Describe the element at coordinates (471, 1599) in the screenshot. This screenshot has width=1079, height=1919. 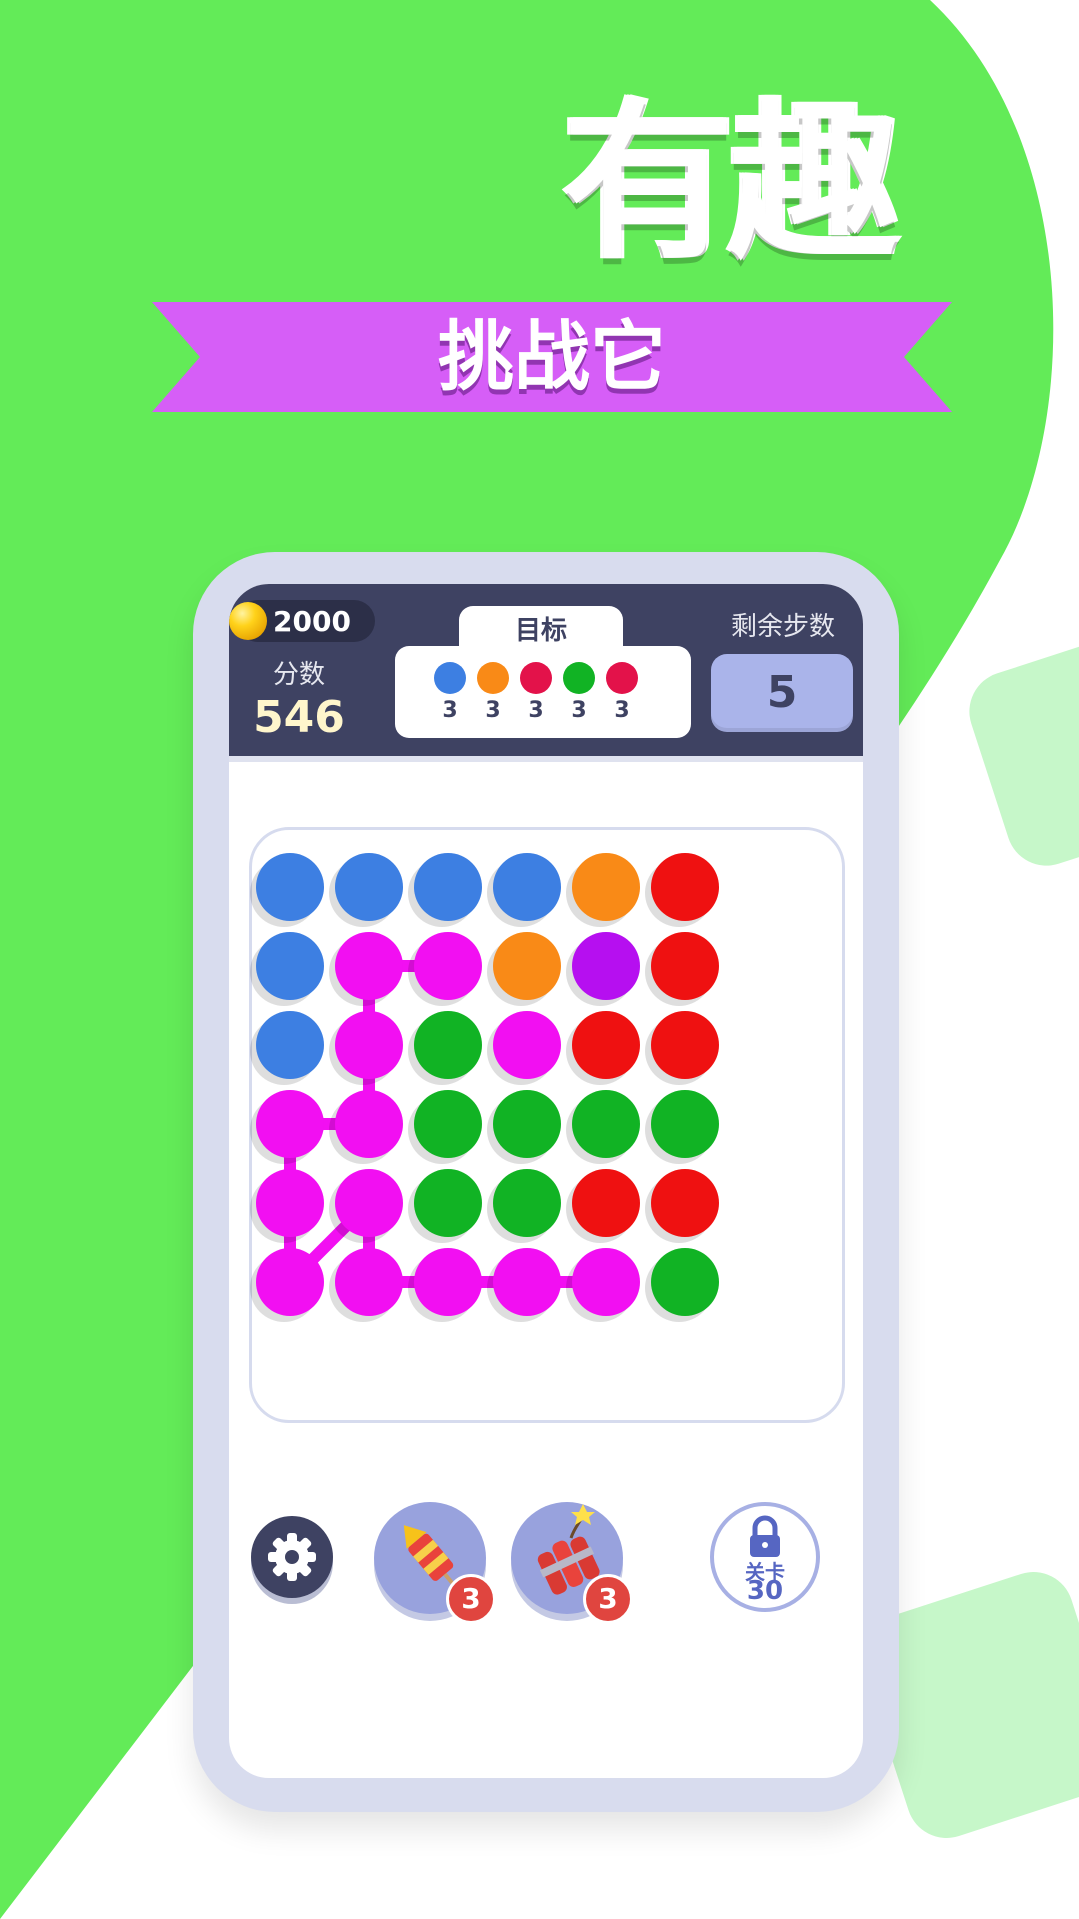
I see `rocket-count-badge: 3` at that location.